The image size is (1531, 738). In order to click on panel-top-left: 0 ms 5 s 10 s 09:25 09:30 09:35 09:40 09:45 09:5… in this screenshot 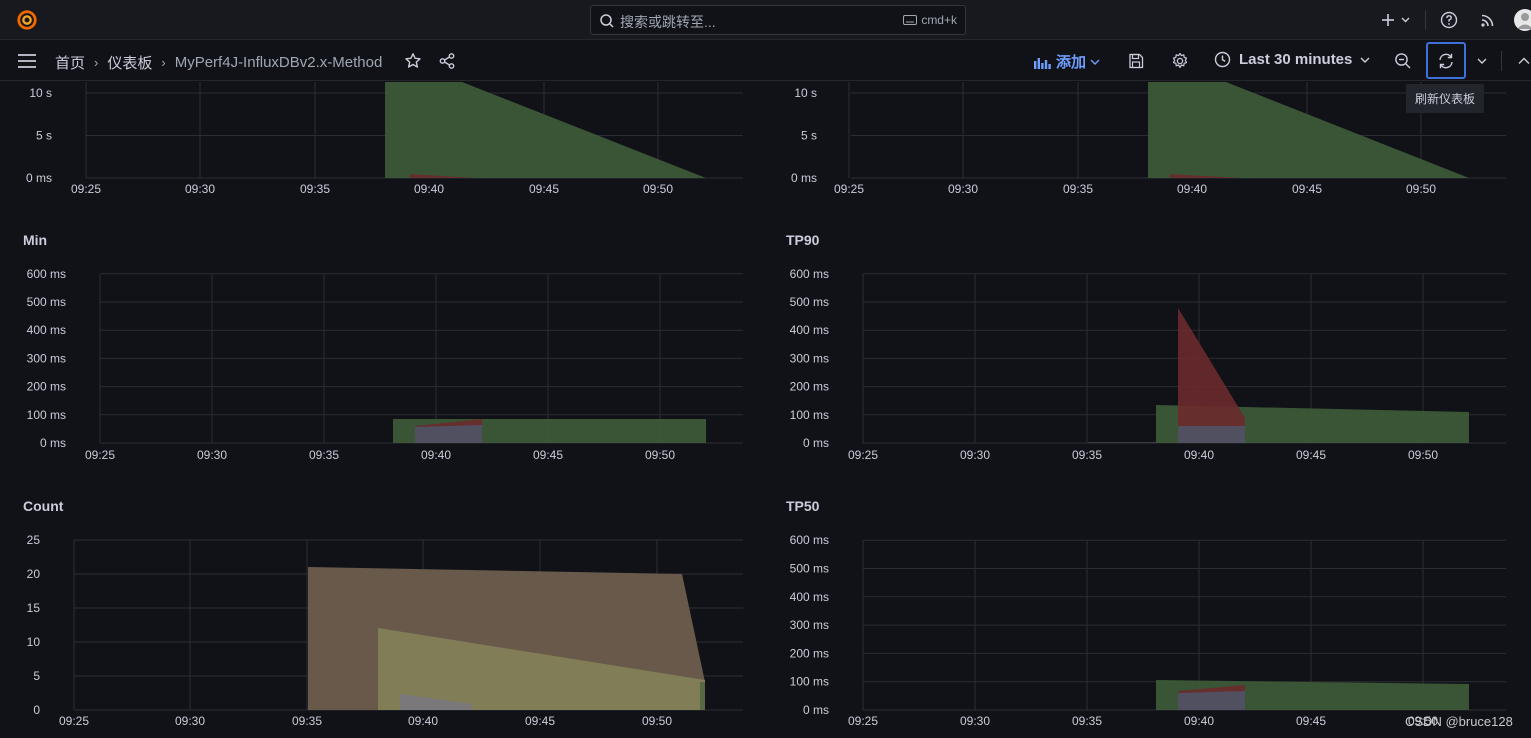, I will do `click(382, 142)`.